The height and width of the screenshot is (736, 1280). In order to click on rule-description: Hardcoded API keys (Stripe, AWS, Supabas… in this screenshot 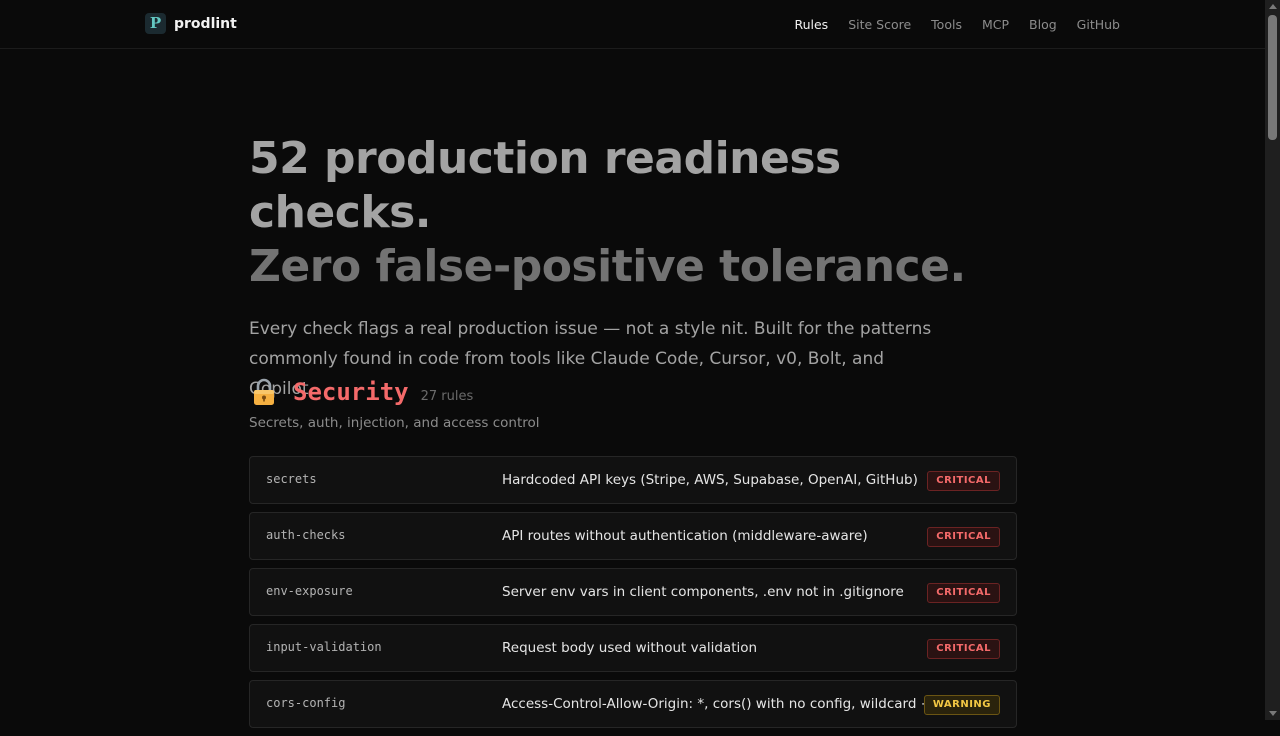, I will do `click(710, 480)`.